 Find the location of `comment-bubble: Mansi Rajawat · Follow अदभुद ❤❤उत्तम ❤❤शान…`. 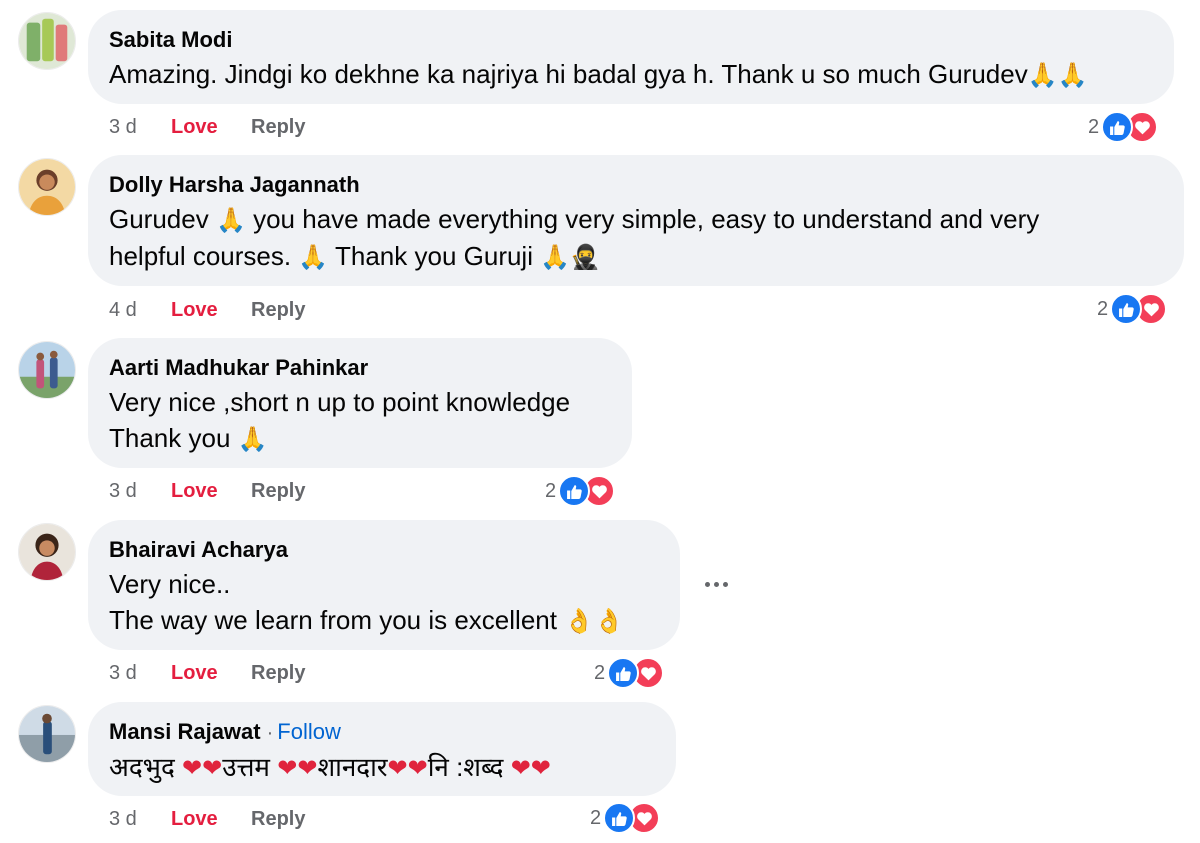

comment-bubble: Mansi Rajawat · Follow अदभुद ❤❤उत्तम ❤❤शान… is located at coordinates (382, 749).